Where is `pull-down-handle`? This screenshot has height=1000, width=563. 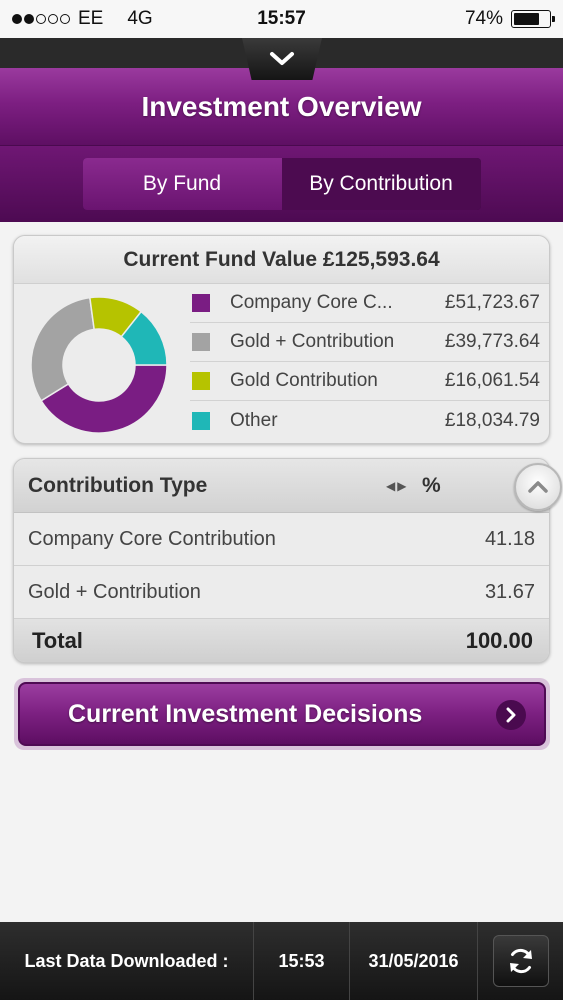
pull-down-handle is located at coordinates (282, 59).